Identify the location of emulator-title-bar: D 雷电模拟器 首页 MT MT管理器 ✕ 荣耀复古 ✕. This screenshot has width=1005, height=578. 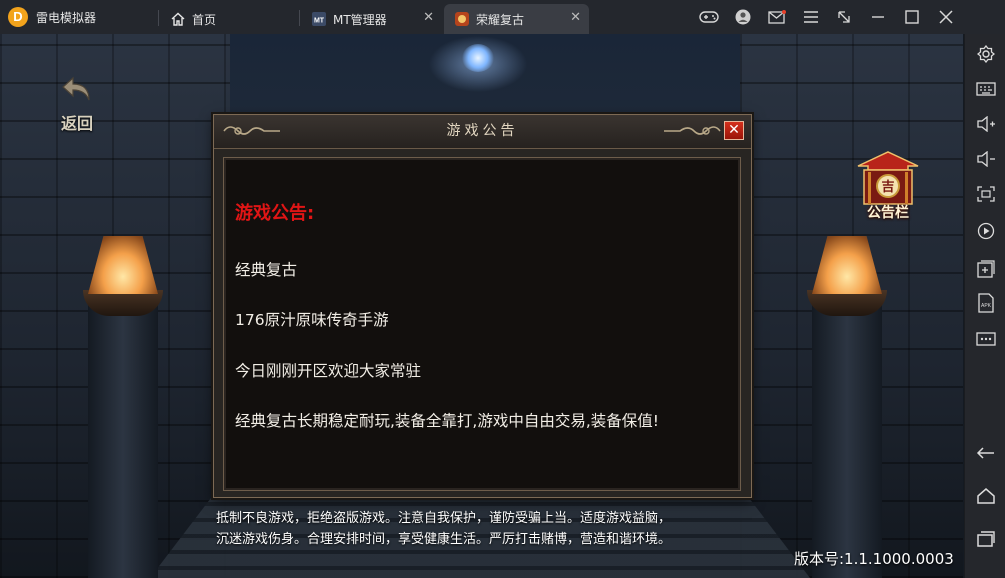
(502, 17).